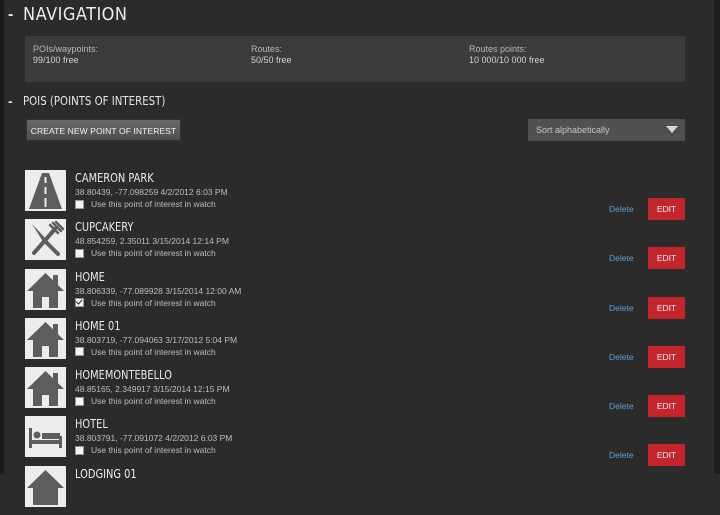 This screenshot has height=515, width=720. Describe the element at coordinates (45, 437) in the screenshot. I see `bed-icon` at that location.